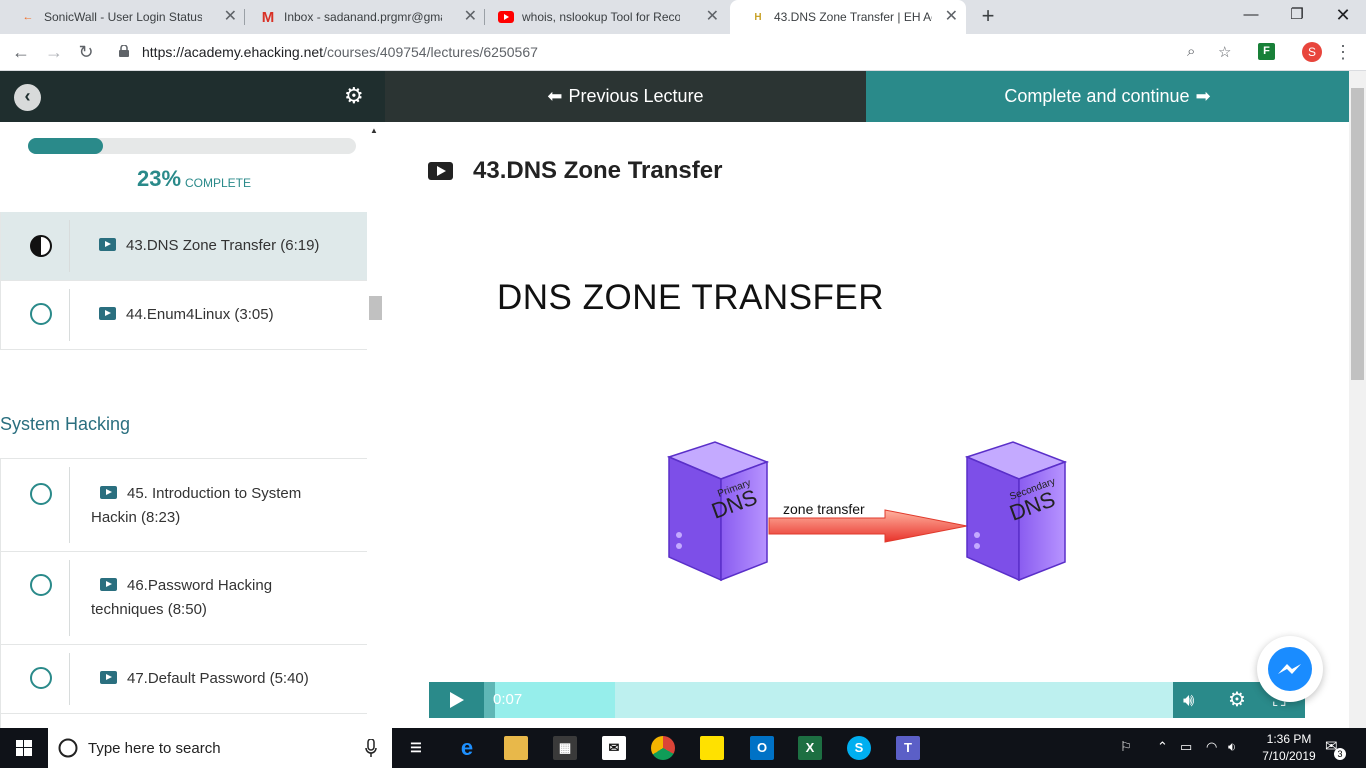 This screenshot has height=773, width=1366. What do you see at coordinates (1343, 52) in the screenshot?
I see `browser-menu-icon: ⋮` at bounding box center [1343, 52].